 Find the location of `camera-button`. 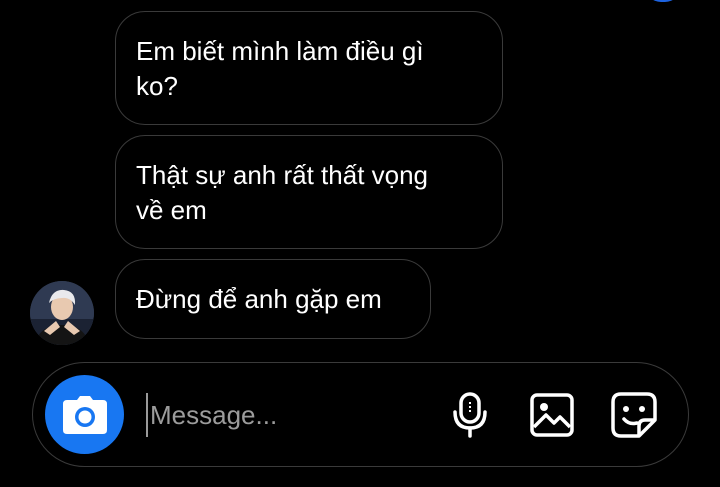

camera-button is located at coordinates (84, 414).